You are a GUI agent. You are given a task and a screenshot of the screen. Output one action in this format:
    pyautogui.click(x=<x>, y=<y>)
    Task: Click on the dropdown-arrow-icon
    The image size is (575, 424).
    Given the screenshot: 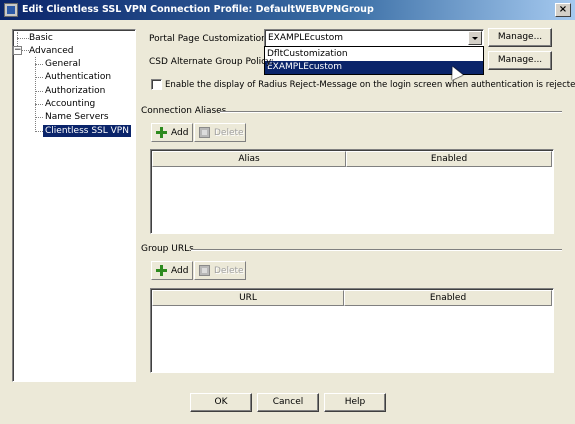 What is the action you would take?
    pyautogui.click(x=475, y=38)
    